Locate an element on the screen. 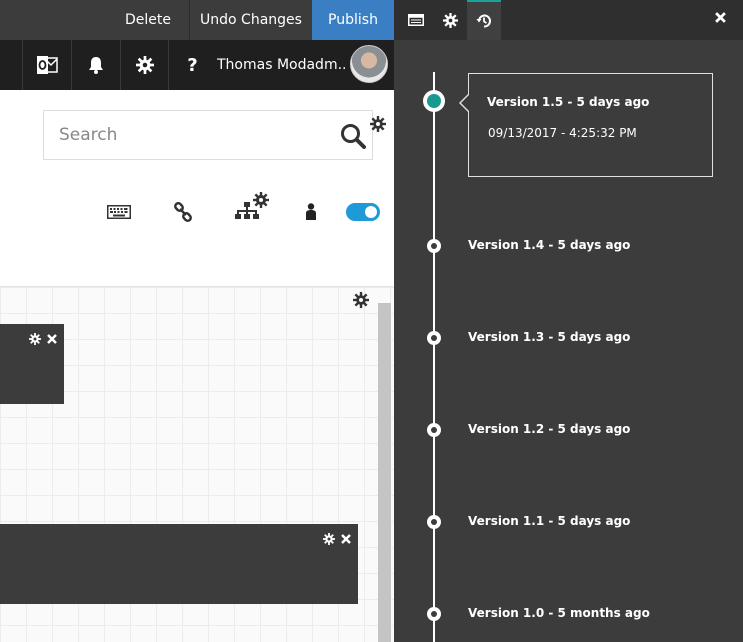 This screenshot has height=642, width=743. version-item-1-2: Version 1.2 - 5 days ago is located at coordinates (549, 429).